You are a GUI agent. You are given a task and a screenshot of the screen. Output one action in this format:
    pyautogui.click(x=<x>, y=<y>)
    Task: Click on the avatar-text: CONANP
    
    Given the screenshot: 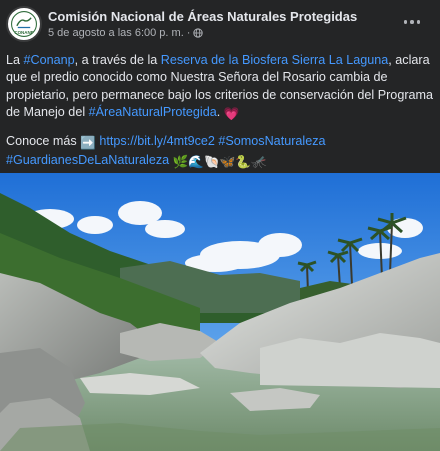 What is the action you would take?
    pyautogui.click(x=23, y=32)
    